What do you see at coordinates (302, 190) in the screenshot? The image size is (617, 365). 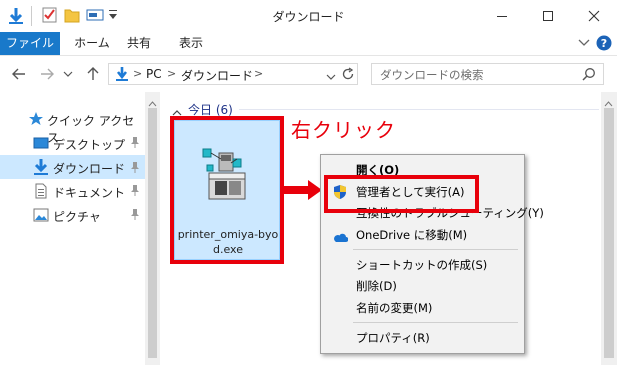 I see `red-arrow-icon` at bounding box center [302, 190].